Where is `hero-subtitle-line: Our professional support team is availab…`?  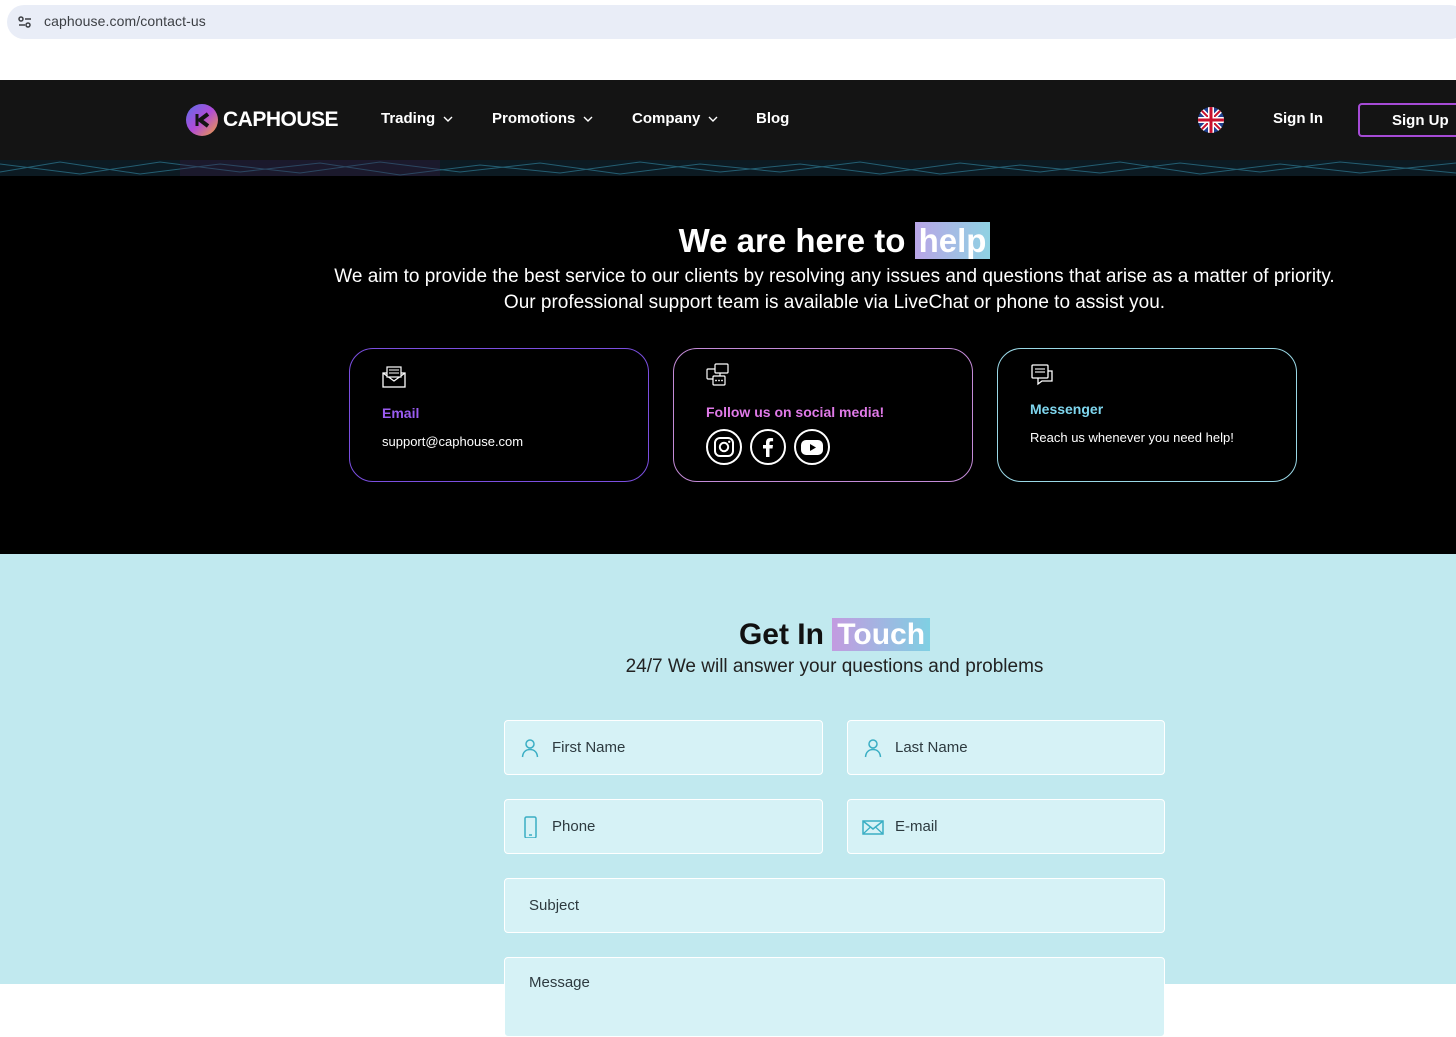
hero-subtitle-line: Our professional support team is availab… is located at coordinates (834, 302).